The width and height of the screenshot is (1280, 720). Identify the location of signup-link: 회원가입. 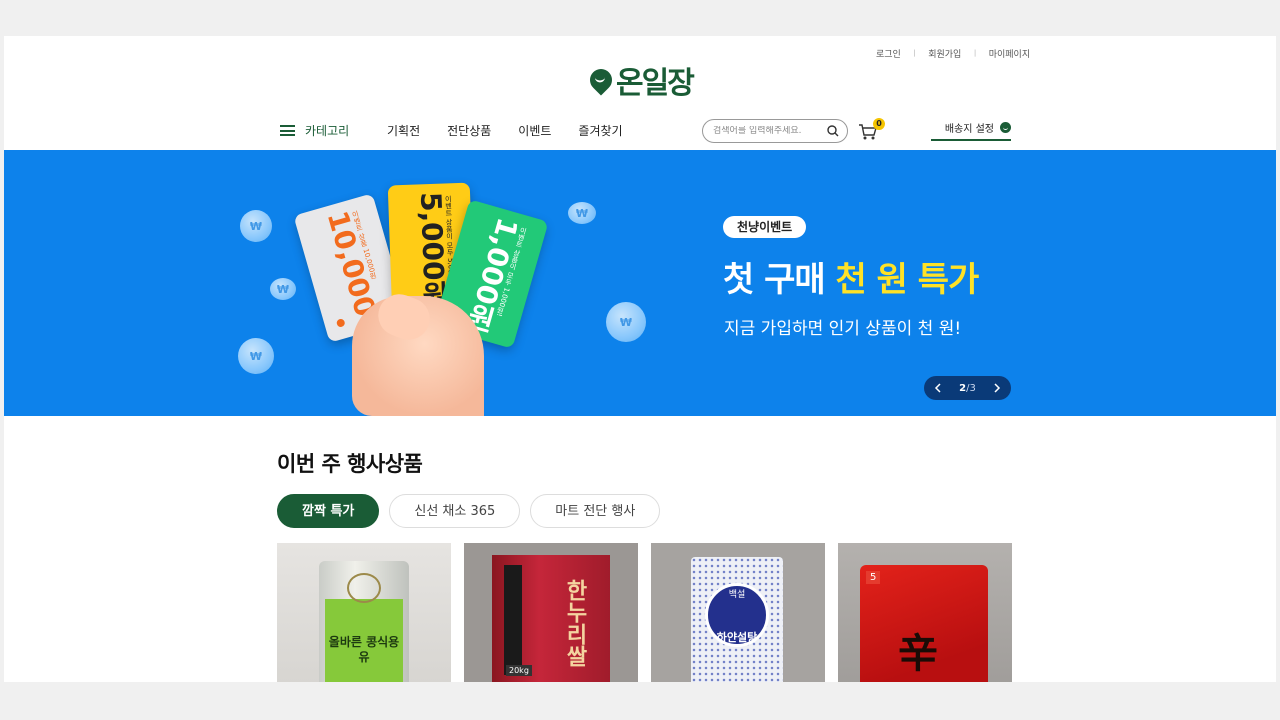
(944, 53).